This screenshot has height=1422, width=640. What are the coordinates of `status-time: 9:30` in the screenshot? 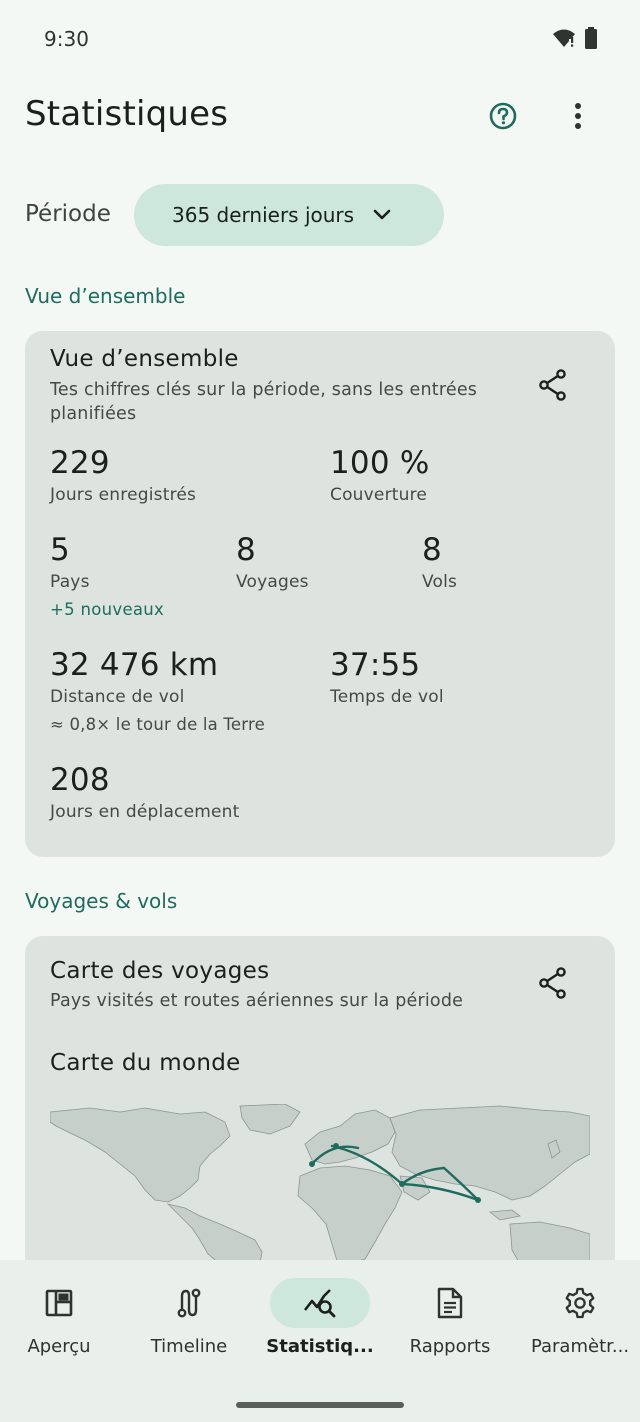 It's located at (66, 39).